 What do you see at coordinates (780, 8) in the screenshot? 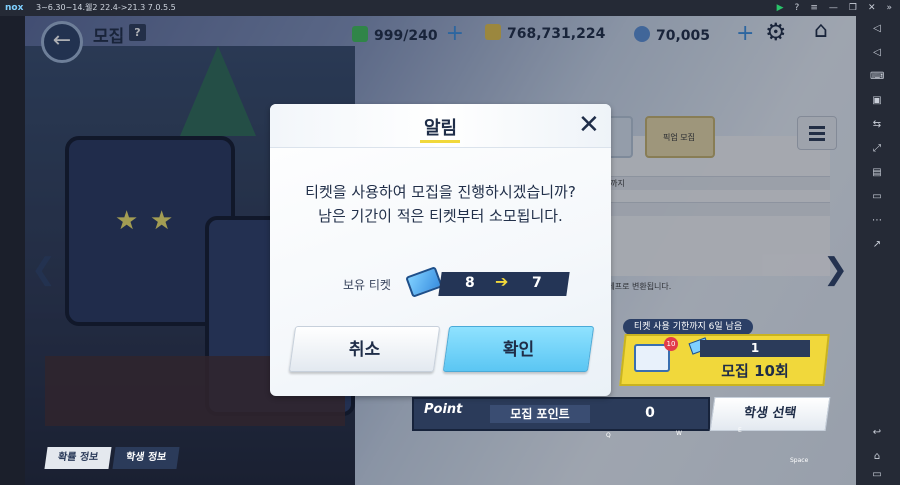
I see `play-icon: ▶` at bounding box center [780, 8].